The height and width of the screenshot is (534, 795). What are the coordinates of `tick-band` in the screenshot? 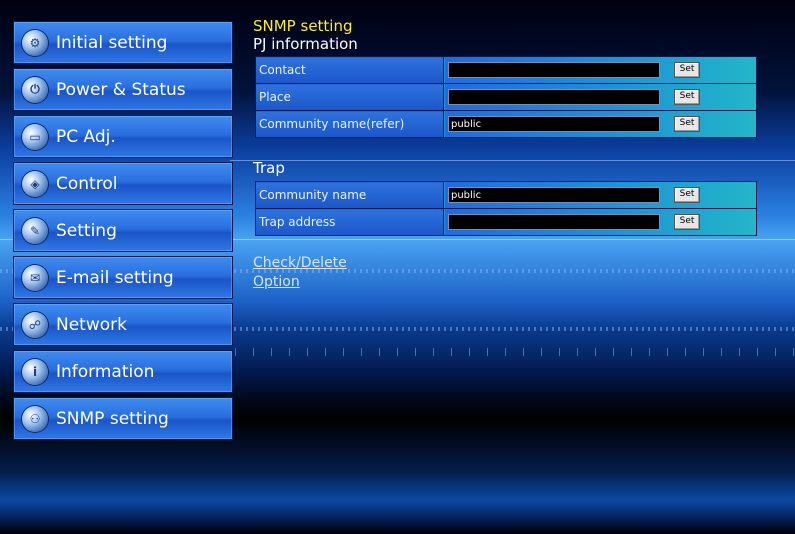 It's located at (515, 352).